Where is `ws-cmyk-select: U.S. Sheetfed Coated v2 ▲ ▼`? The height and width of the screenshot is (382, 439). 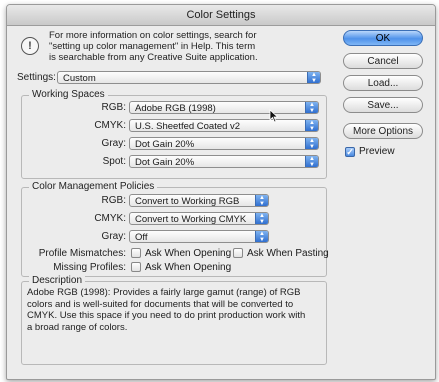
ws-cmyk-select: U.S. Sheetfed Coated v2 ▲ ▼ is located at coordinates (224, 125).